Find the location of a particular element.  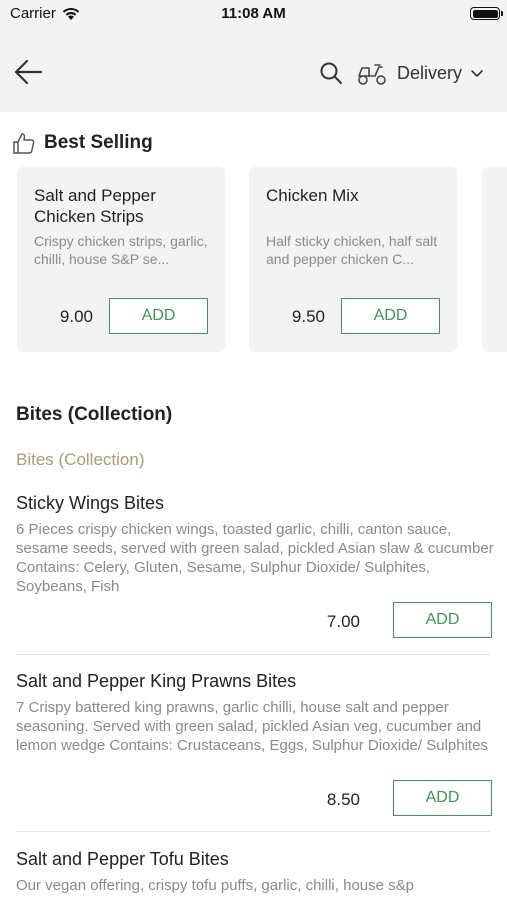

search-icon is located at coordinates (331, 73).